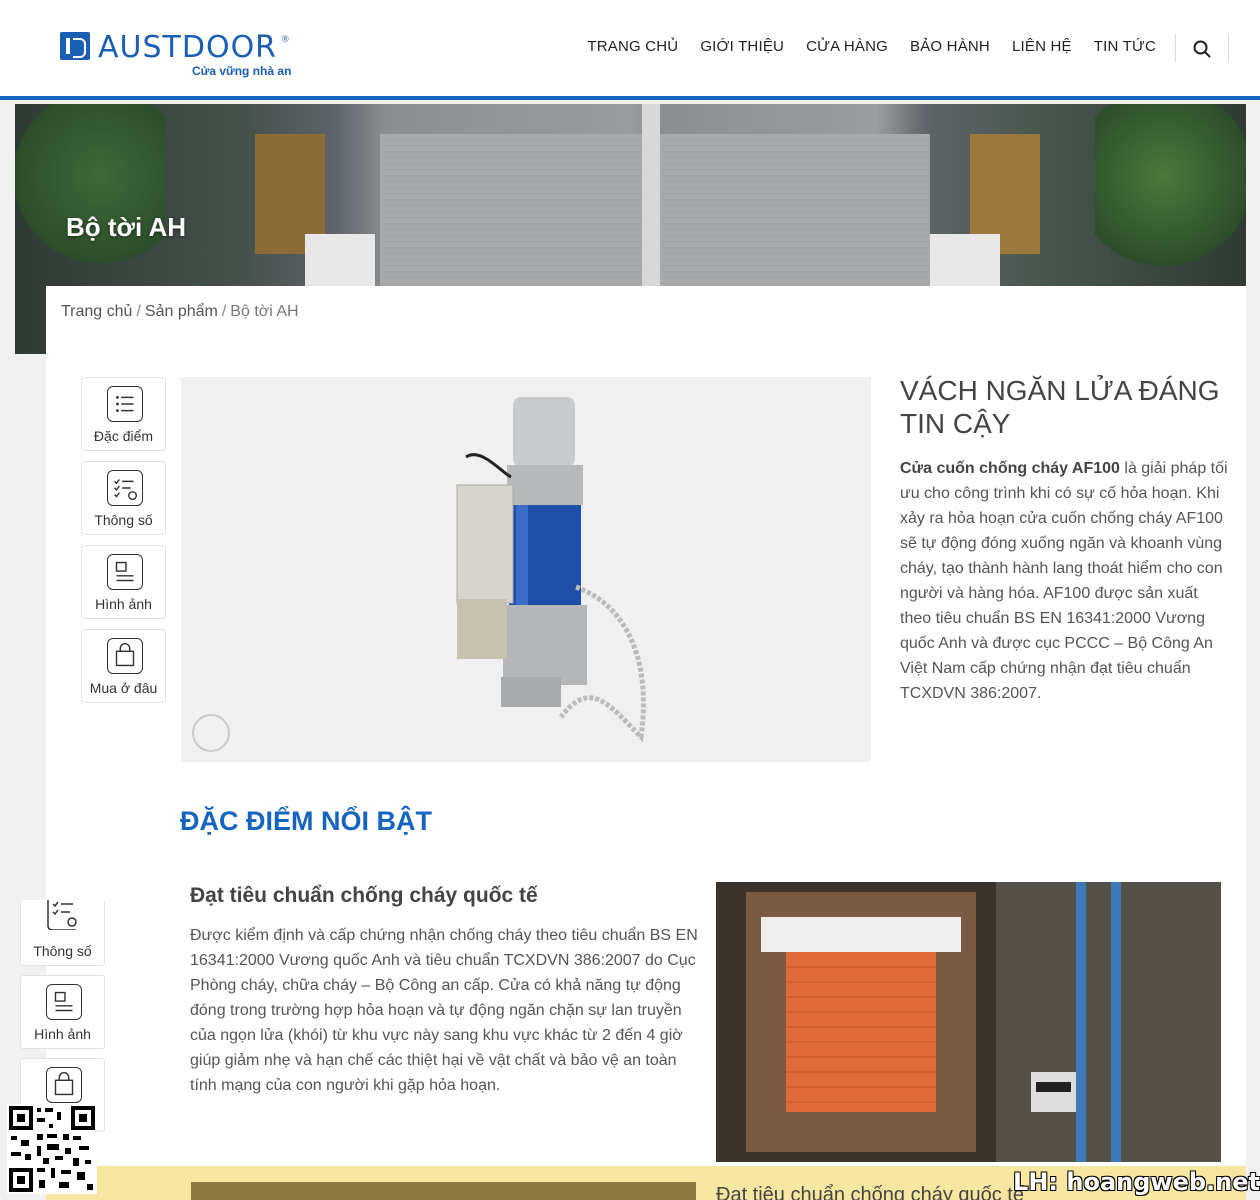 The height and width of the screenshot is (1200, 1260). Describe the element at coordinates (62, 1034) in the screenshot. I see `float-item-label: Hình ảnh` at that location.